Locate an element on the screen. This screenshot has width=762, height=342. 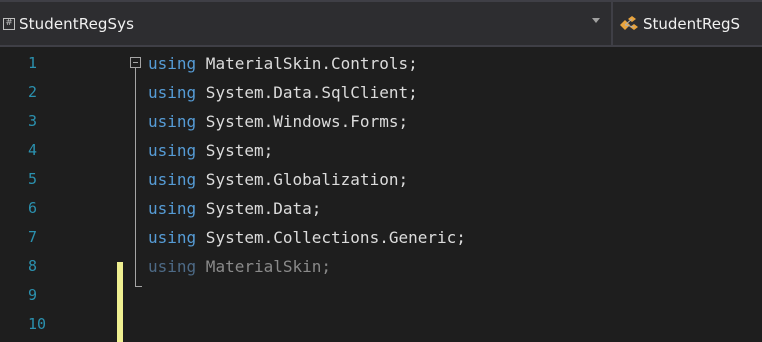
identifier: MaterialSkin.Controls; is located at coordinates (307, 63).